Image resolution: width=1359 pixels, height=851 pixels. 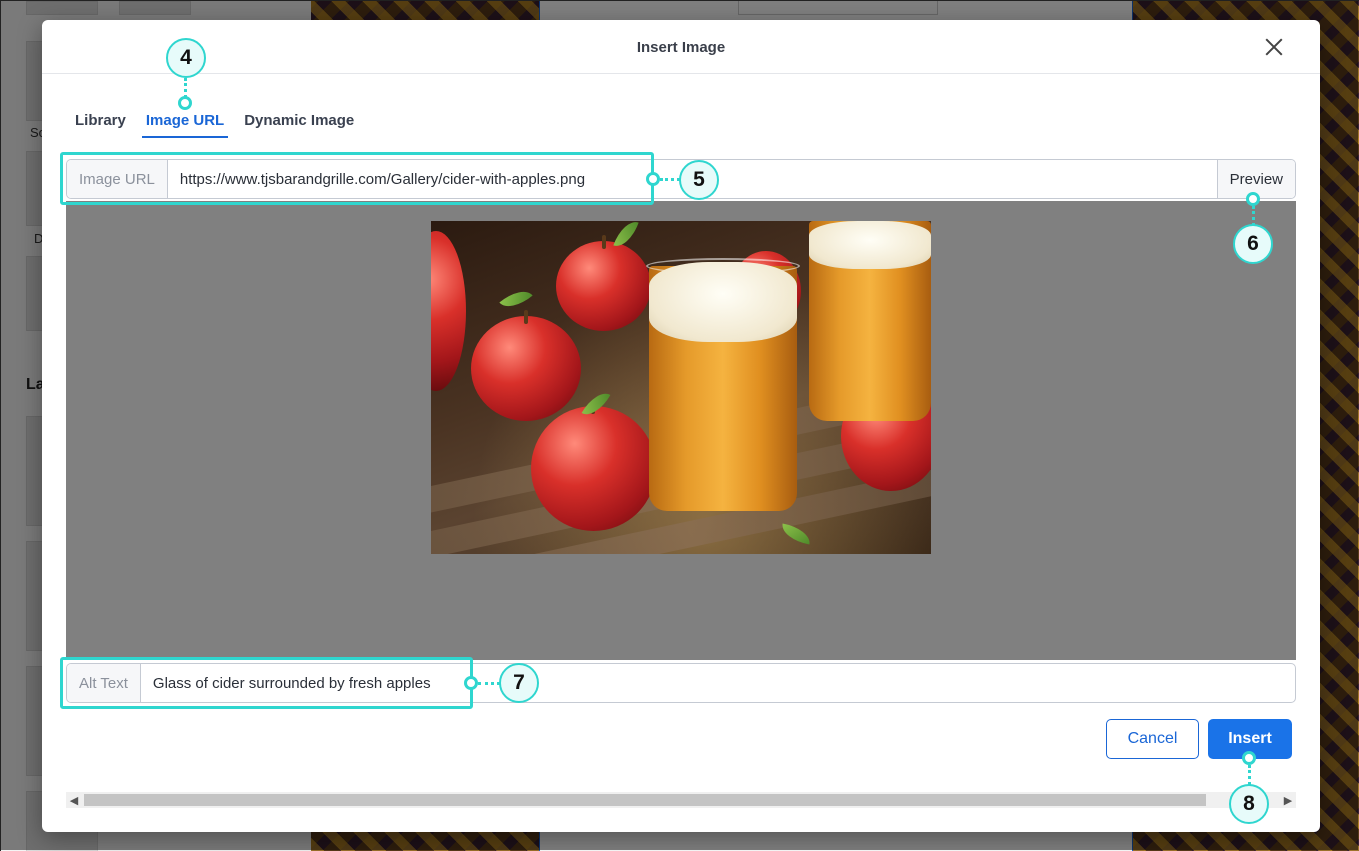 What do you see at coordinates (796, 534) in the screenshot?
I see `apple-leaf` at bounding box center [796, 534].